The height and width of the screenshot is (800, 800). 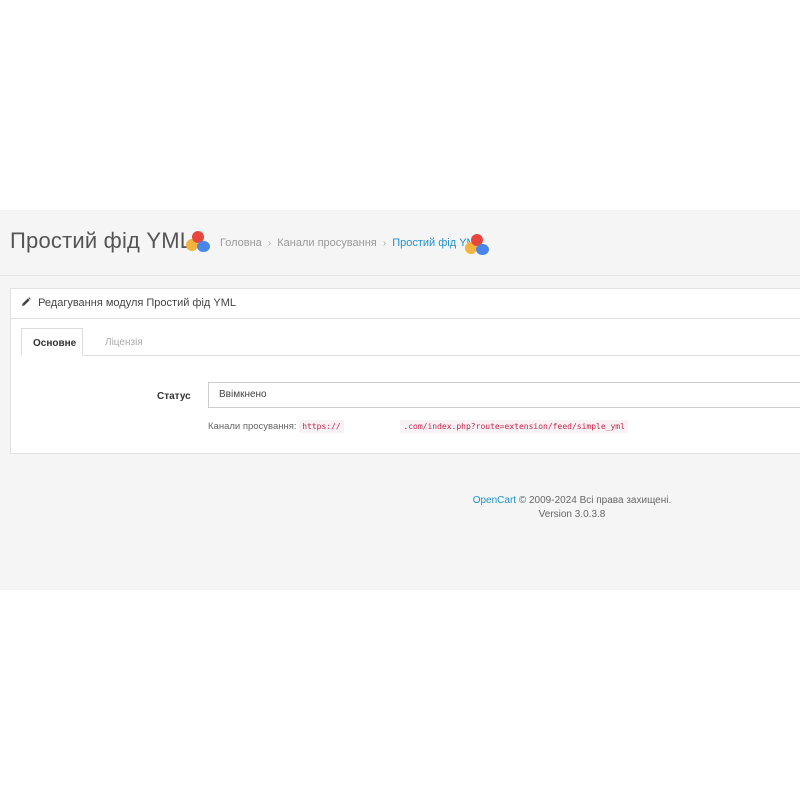 I want to click on footer-copyright-line: OpenCart © 2009-2024 Всі права захищені., so click(x=400, y=501).